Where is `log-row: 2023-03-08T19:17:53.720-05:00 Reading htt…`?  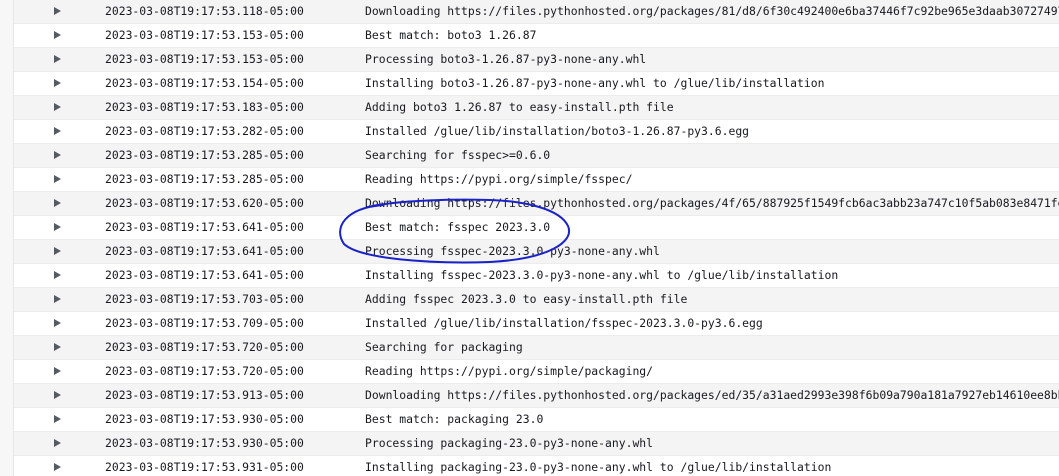 log-row: 2023-03-08T19:17:53.720-05:00 Reading htt… is located at coordinates (536, 372).